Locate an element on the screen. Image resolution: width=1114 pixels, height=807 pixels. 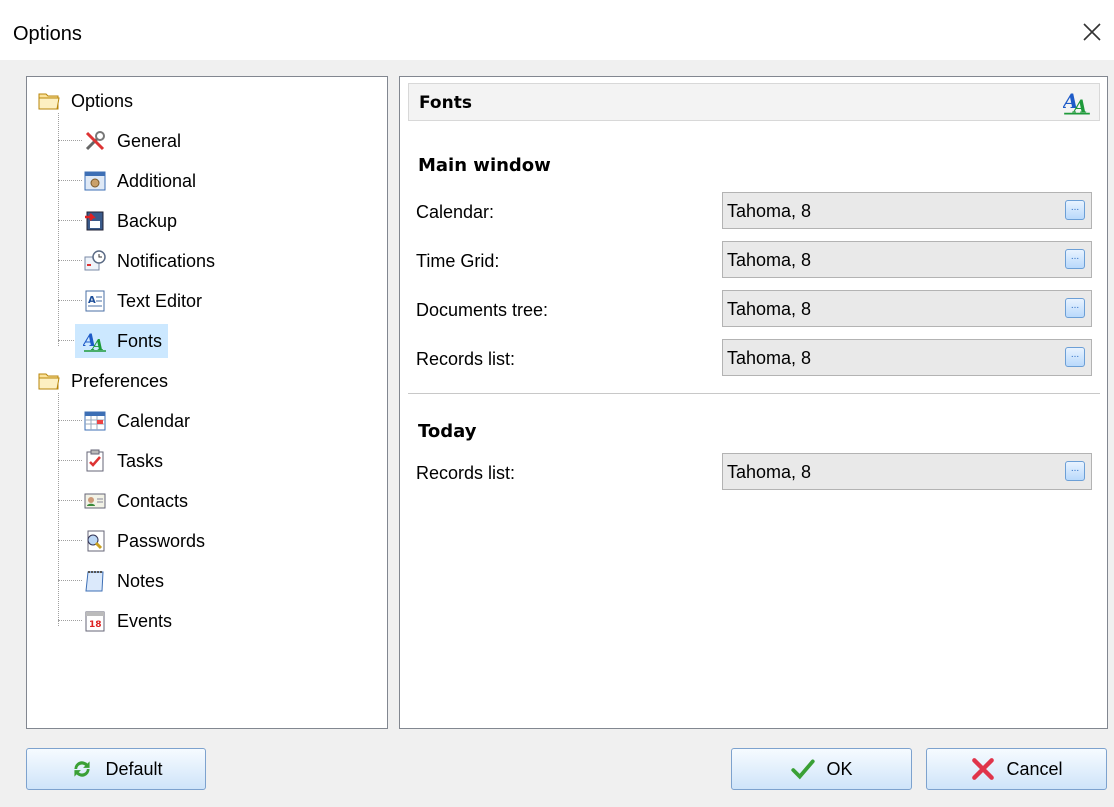
tree-group-options: Options is located at coordinates (86, 101).